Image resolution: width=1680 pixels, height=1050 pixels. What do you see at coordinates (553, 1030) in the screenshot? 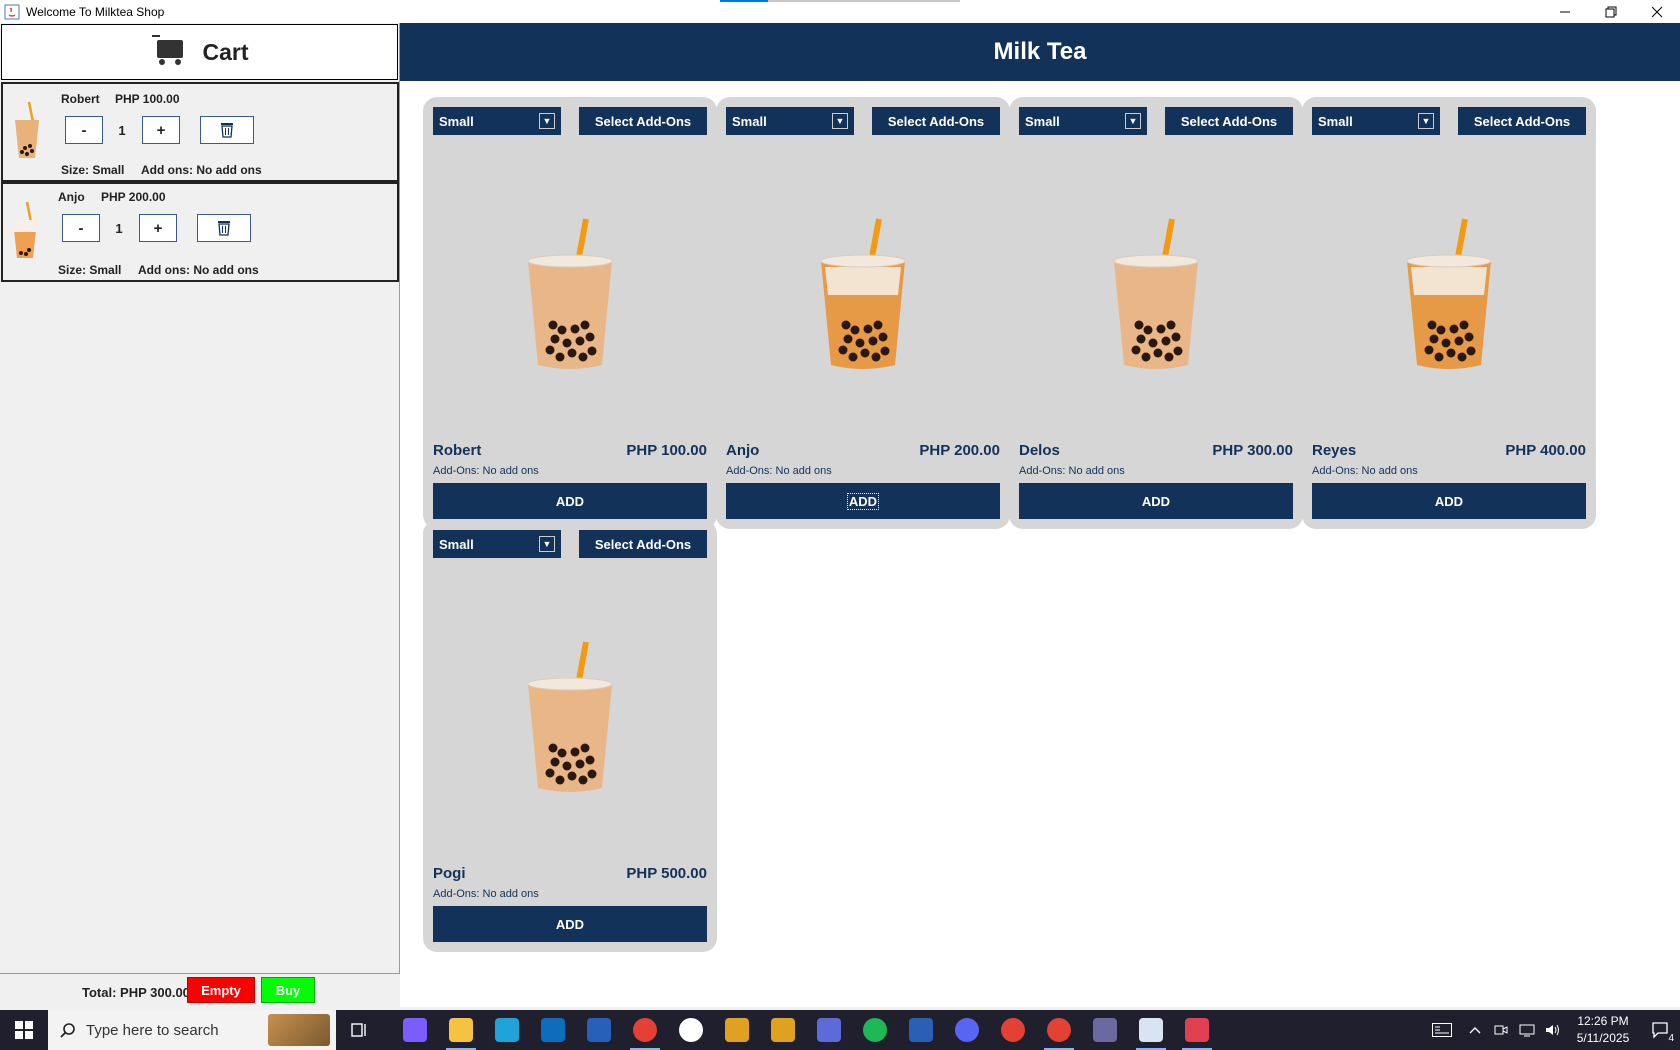
I see `taskbar-app-outlook` at bounding box center [553, 1030].